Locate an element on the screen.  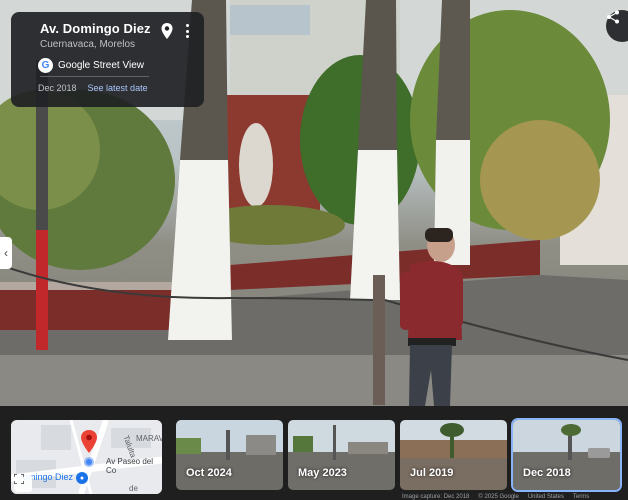
street-view-provider: G Google Street View is located at coordinates (115, 65).